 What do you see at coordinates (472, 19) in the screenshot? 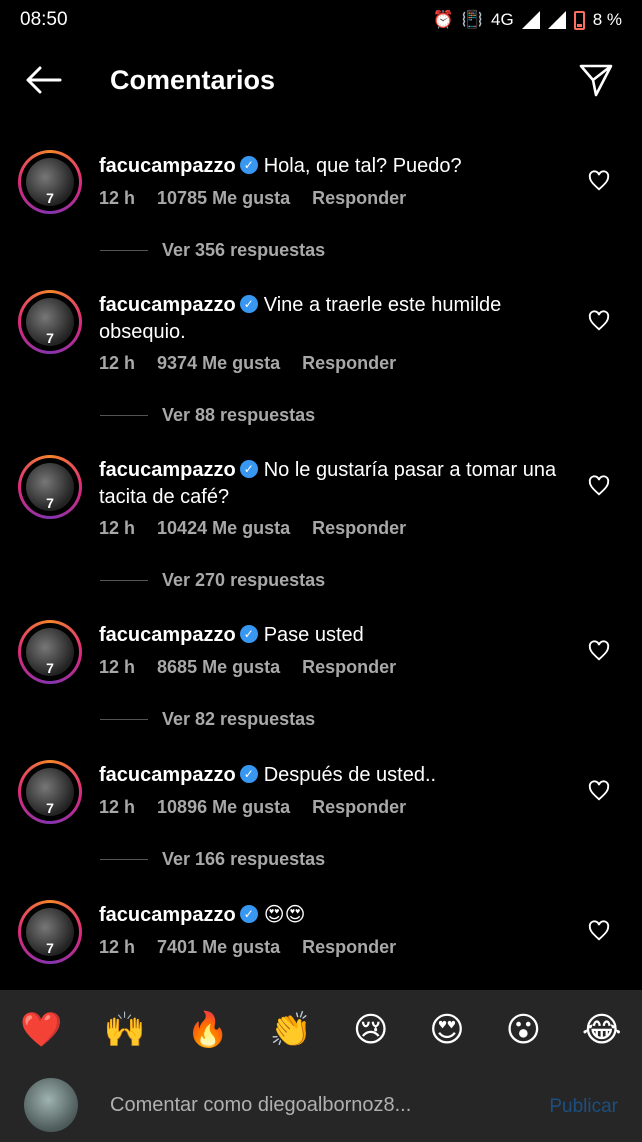
I see `vibrate-icon: 📳` at bounding box center [472, 19].